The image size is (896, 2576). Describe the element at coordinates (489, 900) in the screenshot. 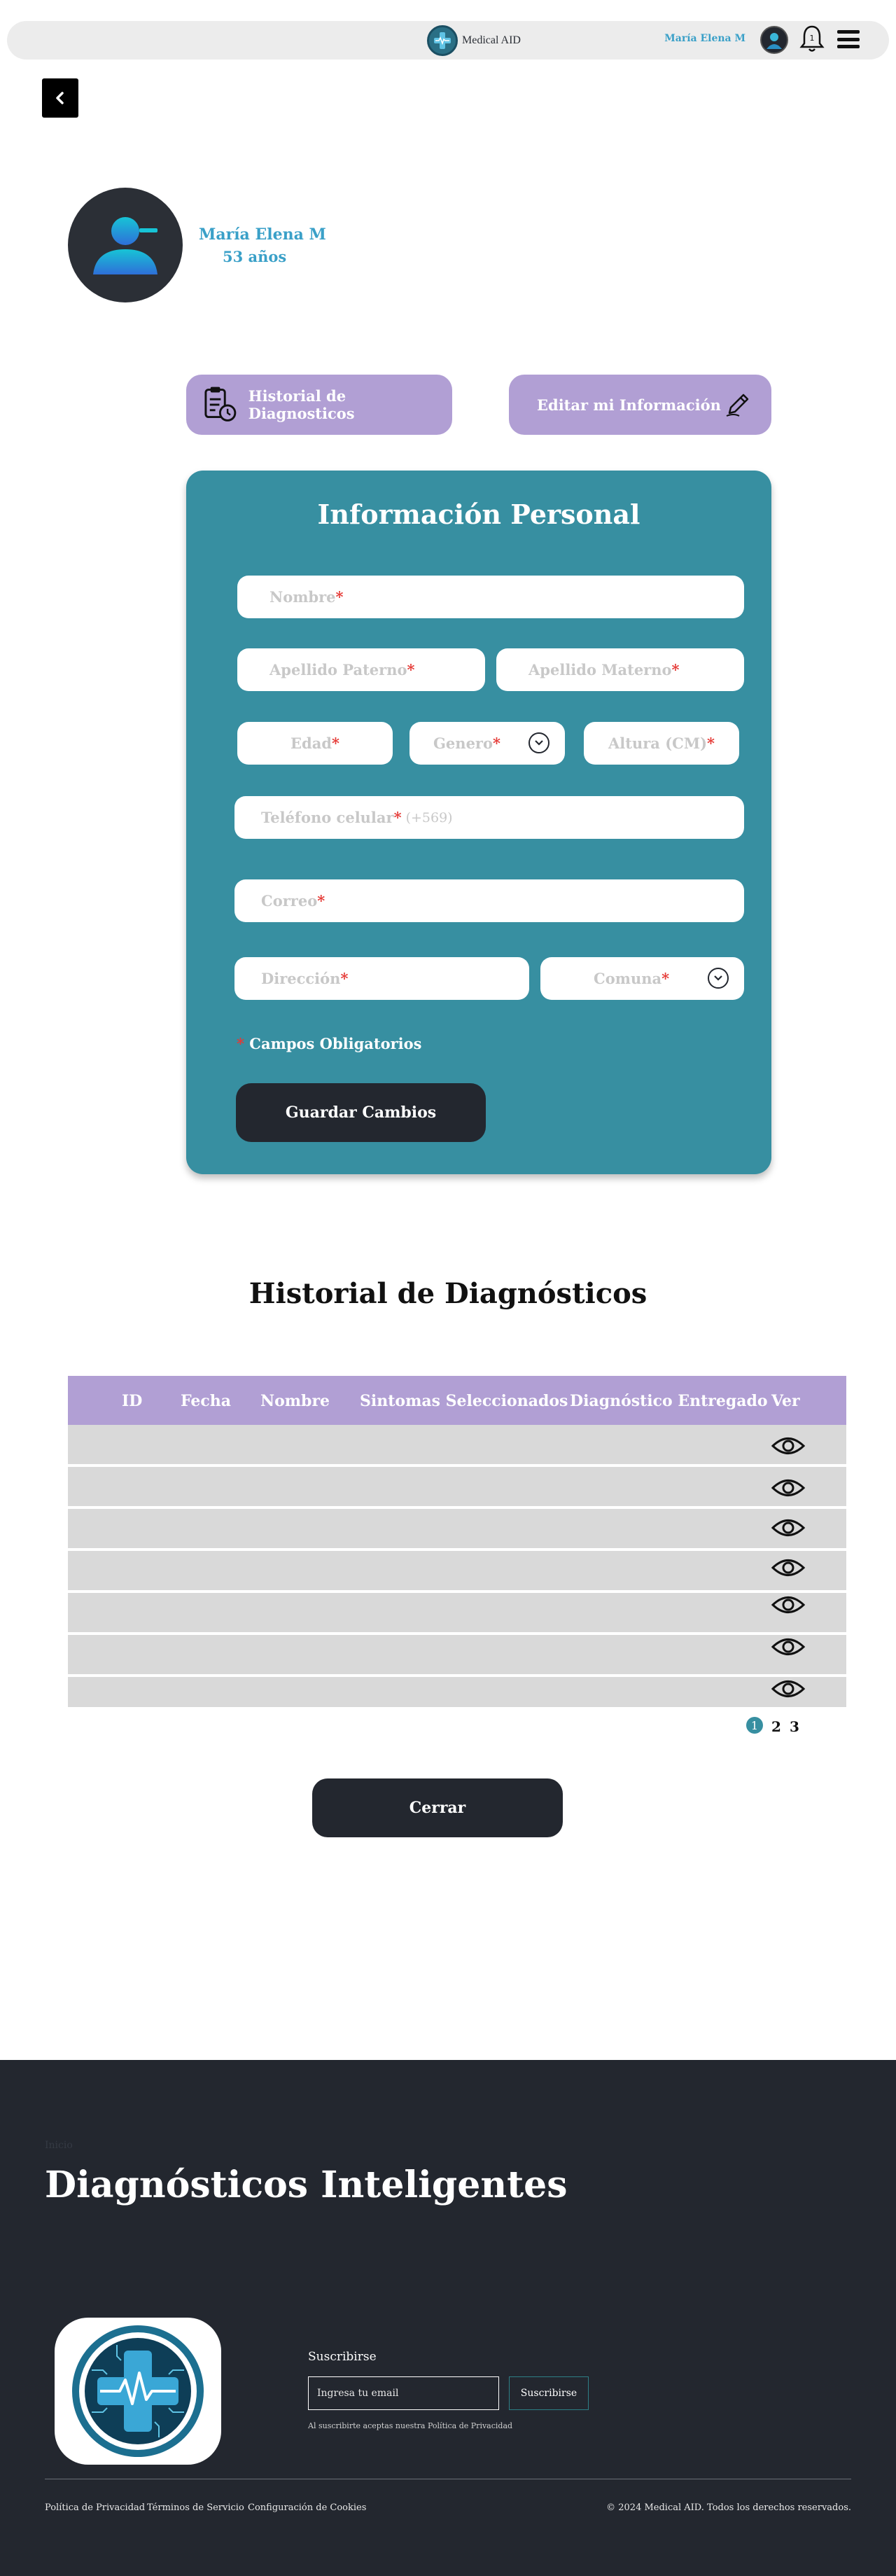

I see `correo-field: Correo *` at that location.